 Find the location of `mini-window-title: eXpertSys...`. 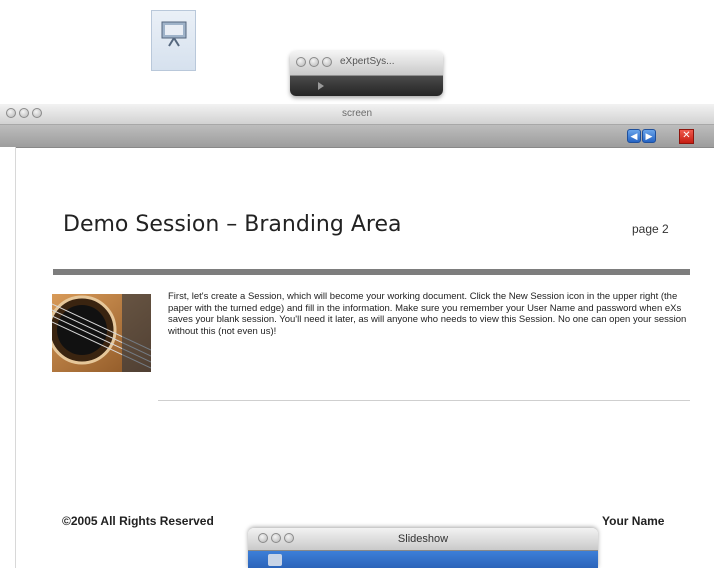

mini-window-title: eXpertSys... is located at coordinates (367, 61).